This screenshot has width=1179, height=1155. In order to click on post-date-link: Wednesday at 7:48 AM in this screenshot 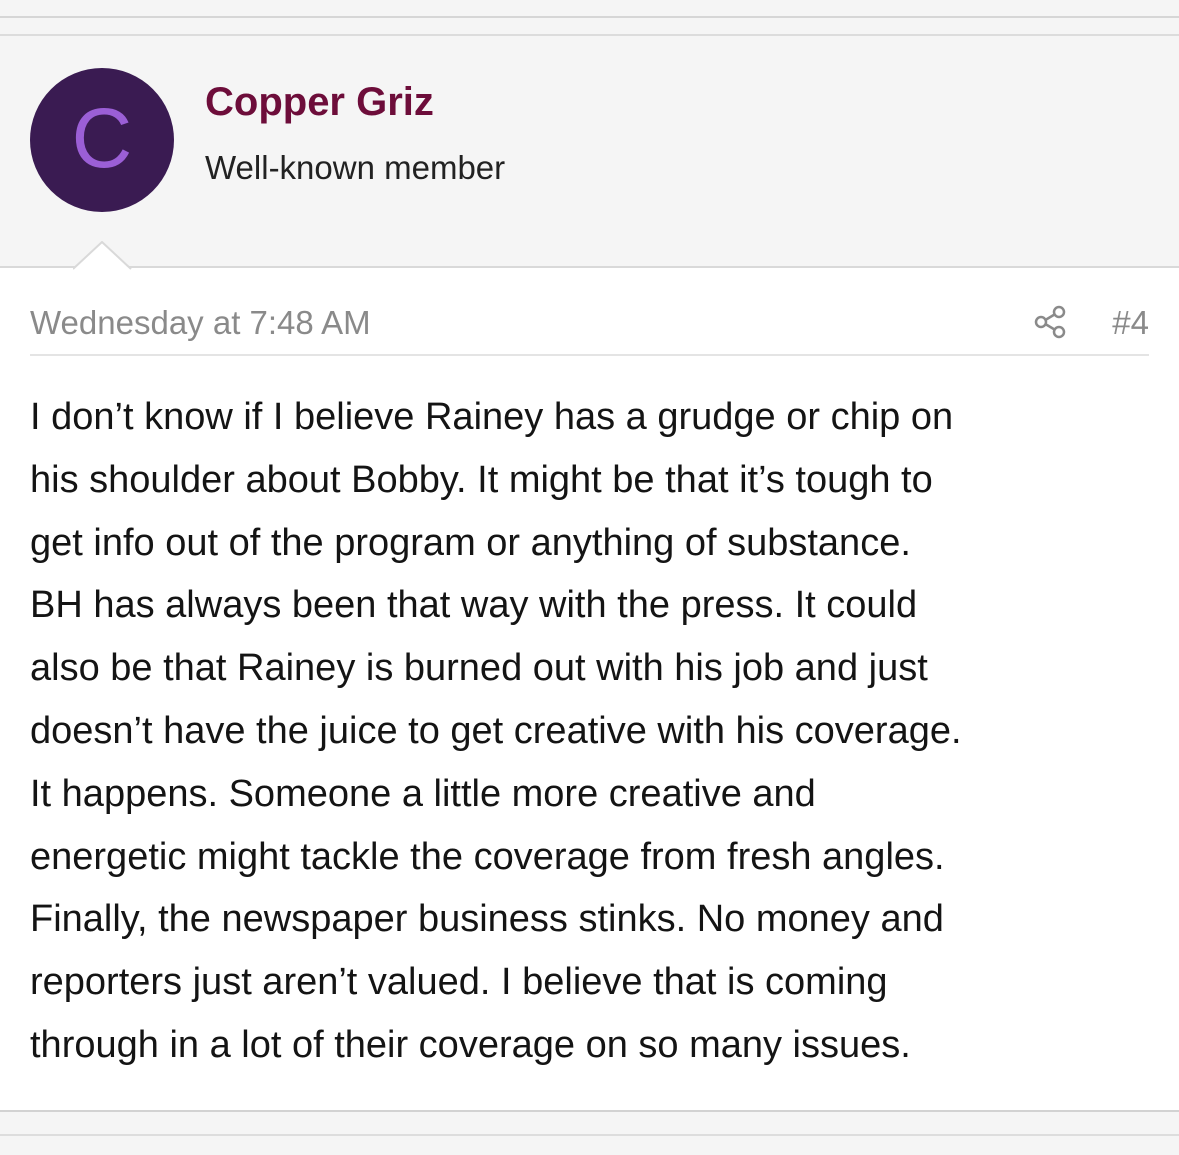, I will do `click(200, 323)`.